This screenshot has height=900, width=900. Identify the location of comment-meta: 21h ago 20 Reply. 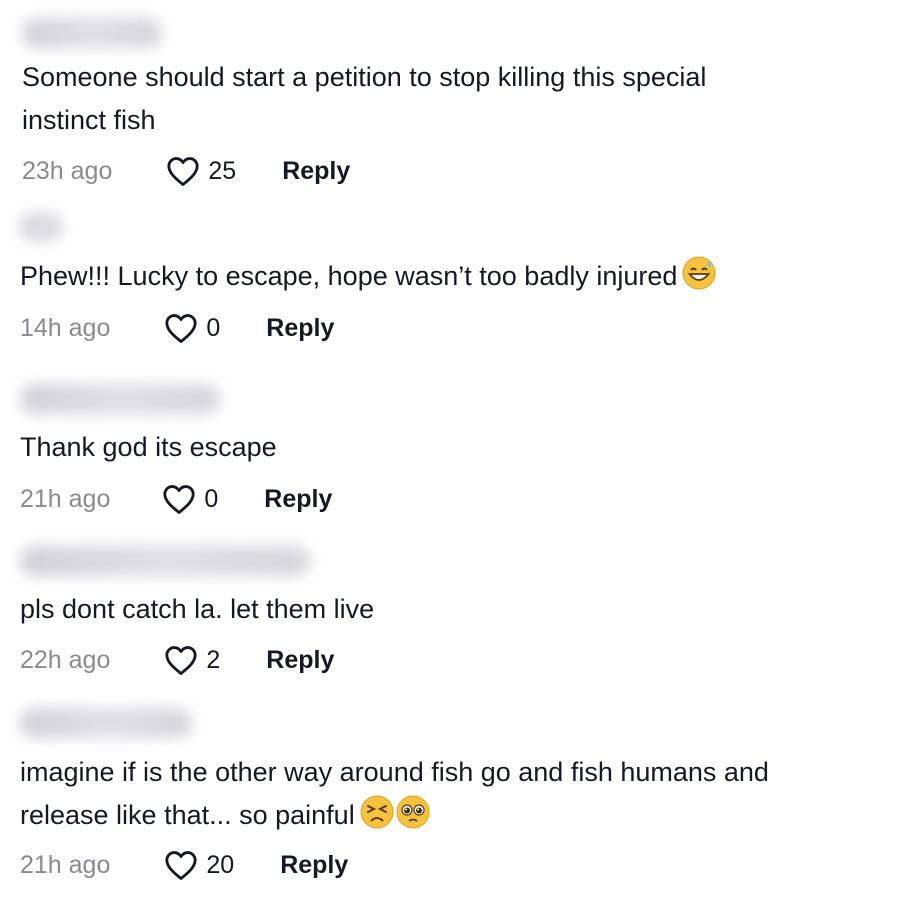
(184, 865).